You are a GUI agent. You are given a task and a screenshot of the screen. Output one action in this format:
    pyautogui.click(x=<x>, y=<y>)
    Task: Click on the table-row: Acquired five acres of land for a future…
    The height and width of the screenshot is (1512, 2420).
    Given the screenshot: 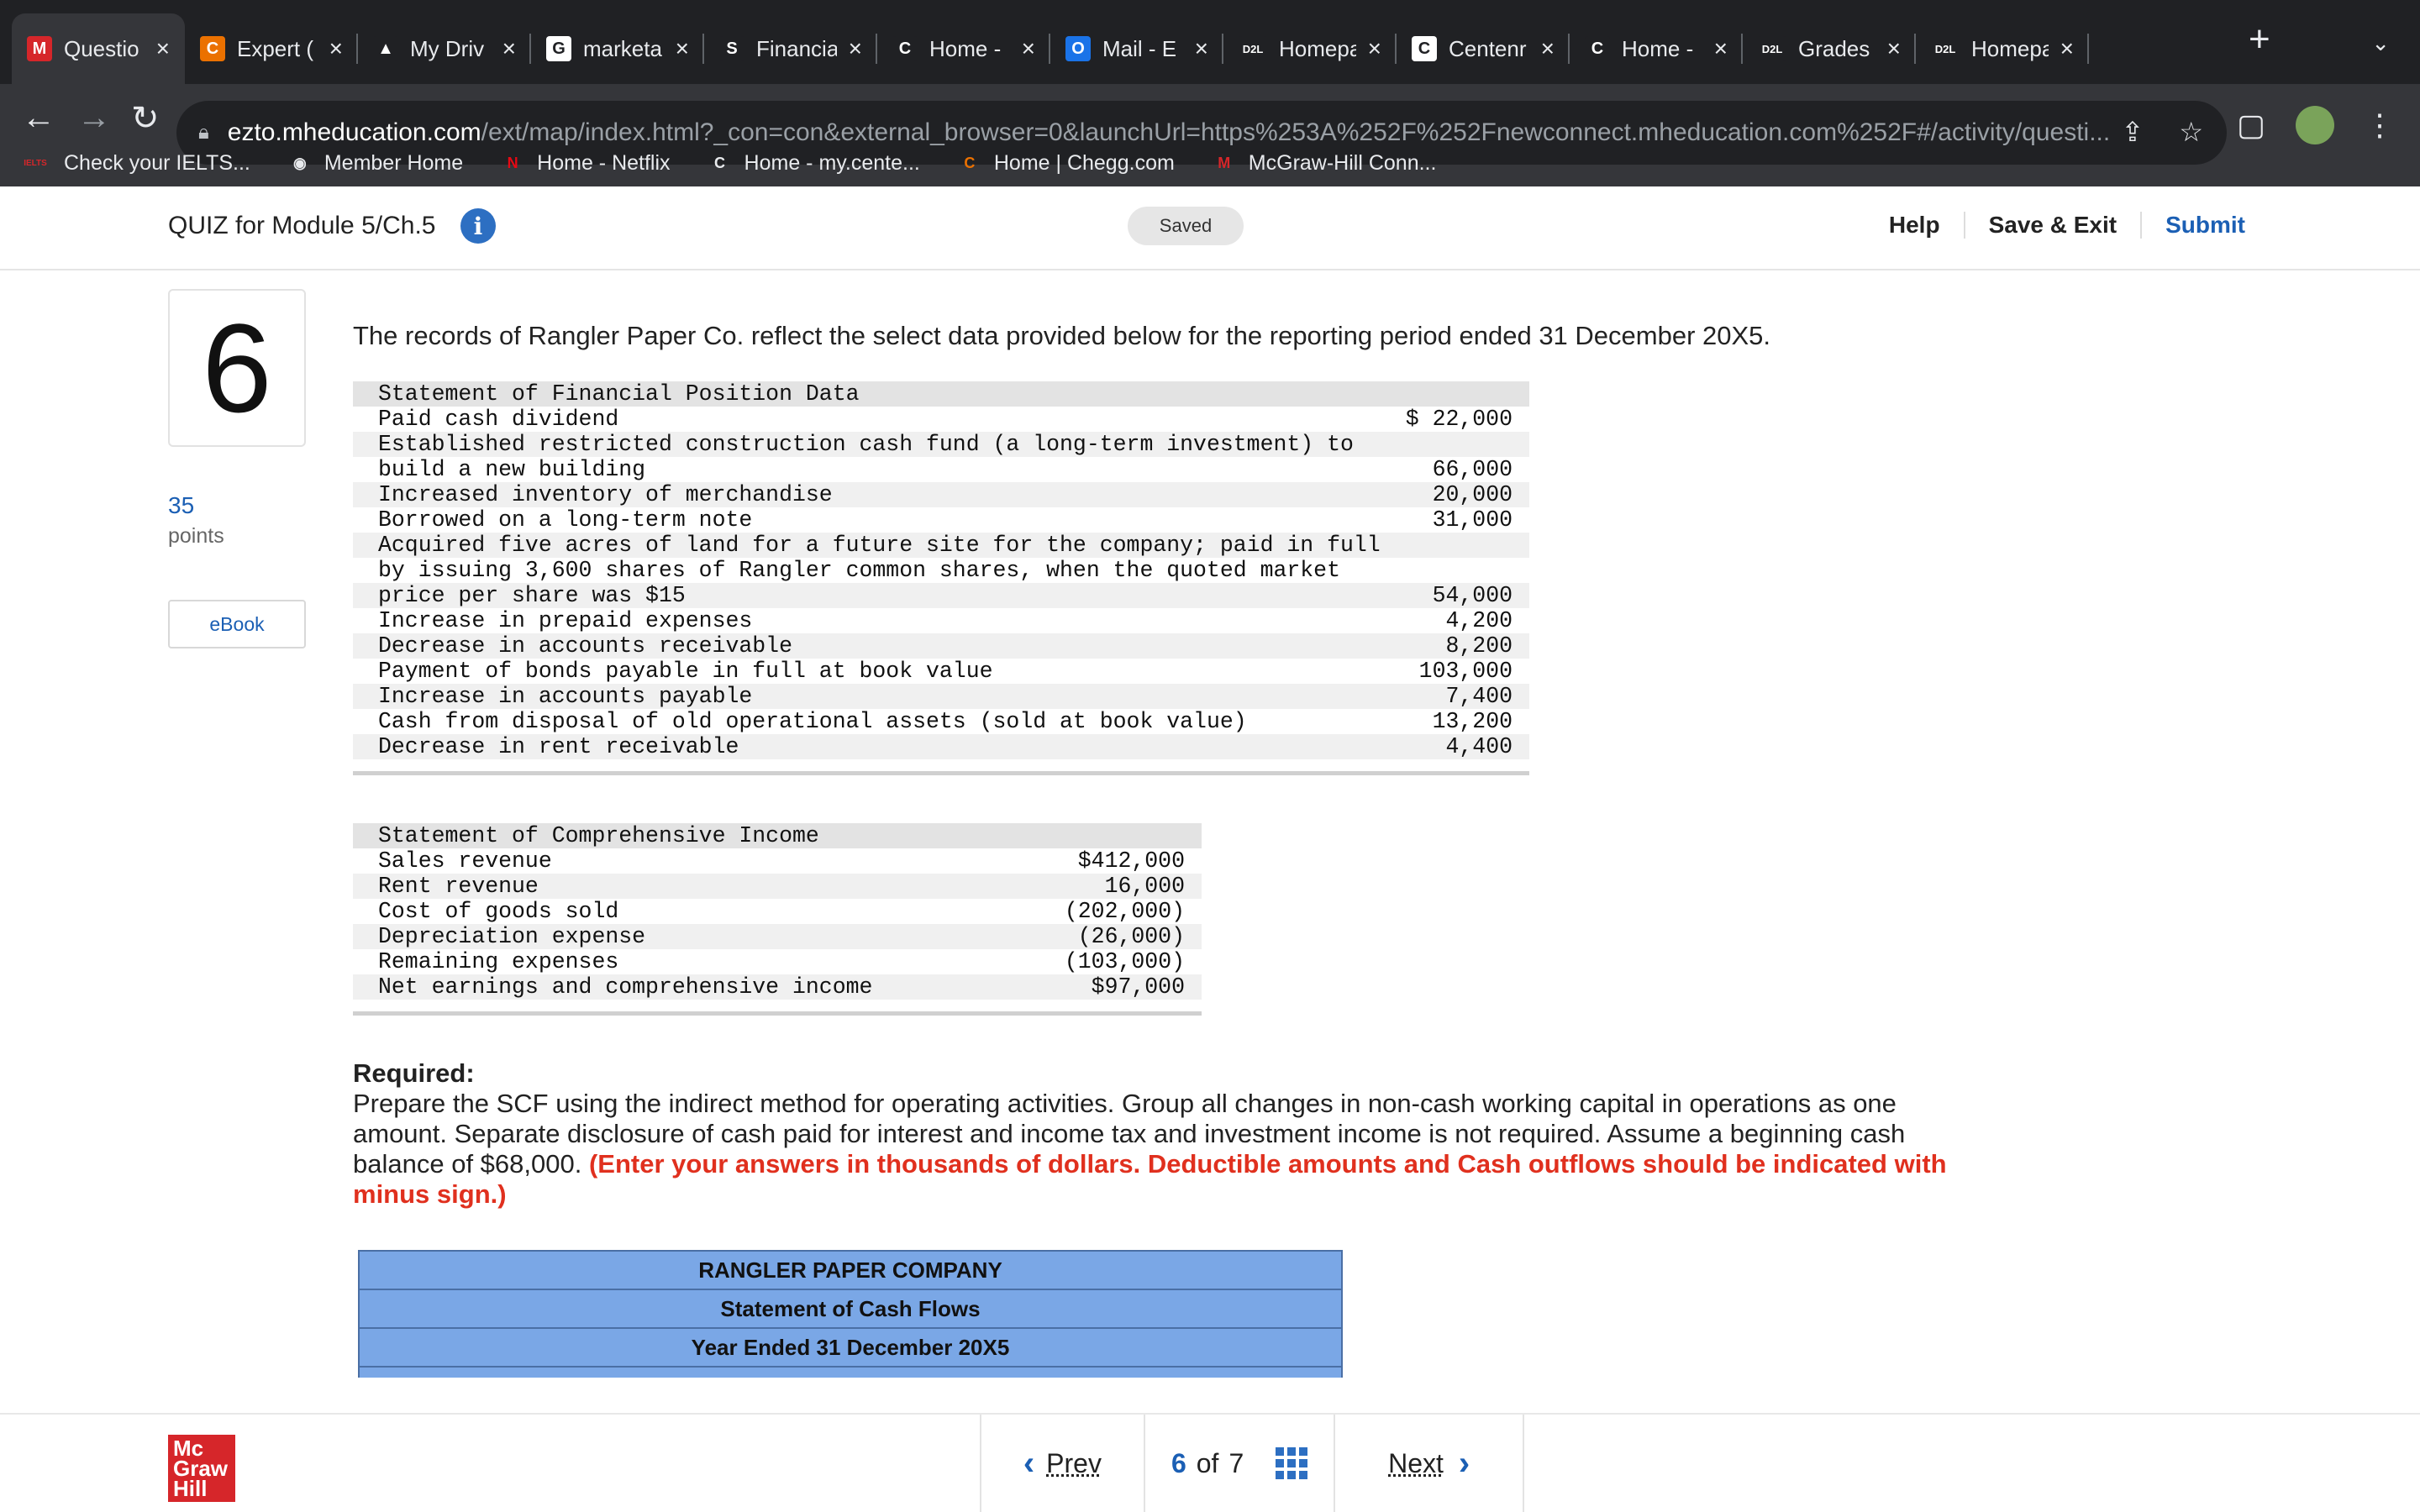 What is the action you would take?
    pyautogui.click(x=941, y=545)
    